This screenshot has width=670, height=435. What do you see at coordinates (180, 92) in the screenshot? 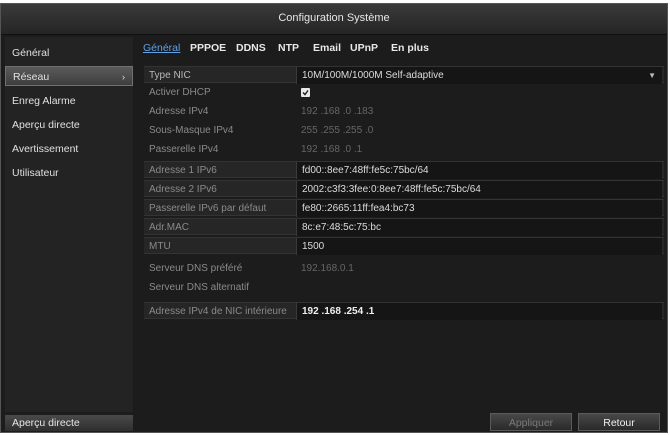
I see `dhcp-label: Activer DHCP` at bounding box center [180, 92].